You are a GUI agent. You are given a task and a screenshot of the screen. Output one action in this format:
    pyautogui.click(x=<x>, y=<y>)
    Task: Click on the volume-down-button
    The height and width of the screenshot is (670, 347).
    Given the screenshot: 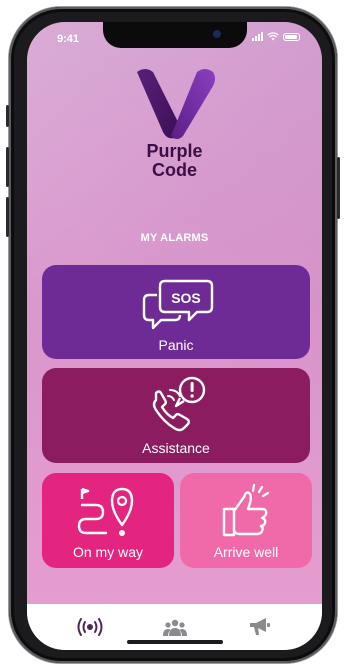 What is the action you would take?
    pyautogui.click(x=7, y=217)
    